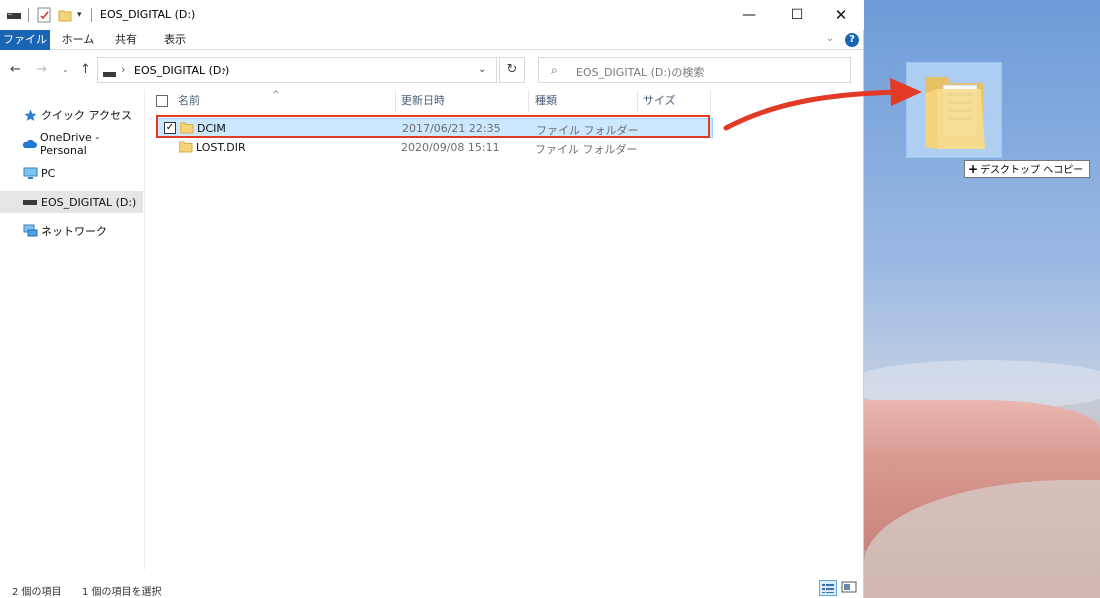 This screenshot has height=598, width=1100. Describe the element at coordinates (86, 115) in the screenshot. I see `sidebar-item-label: クイック アクセス` at that location.